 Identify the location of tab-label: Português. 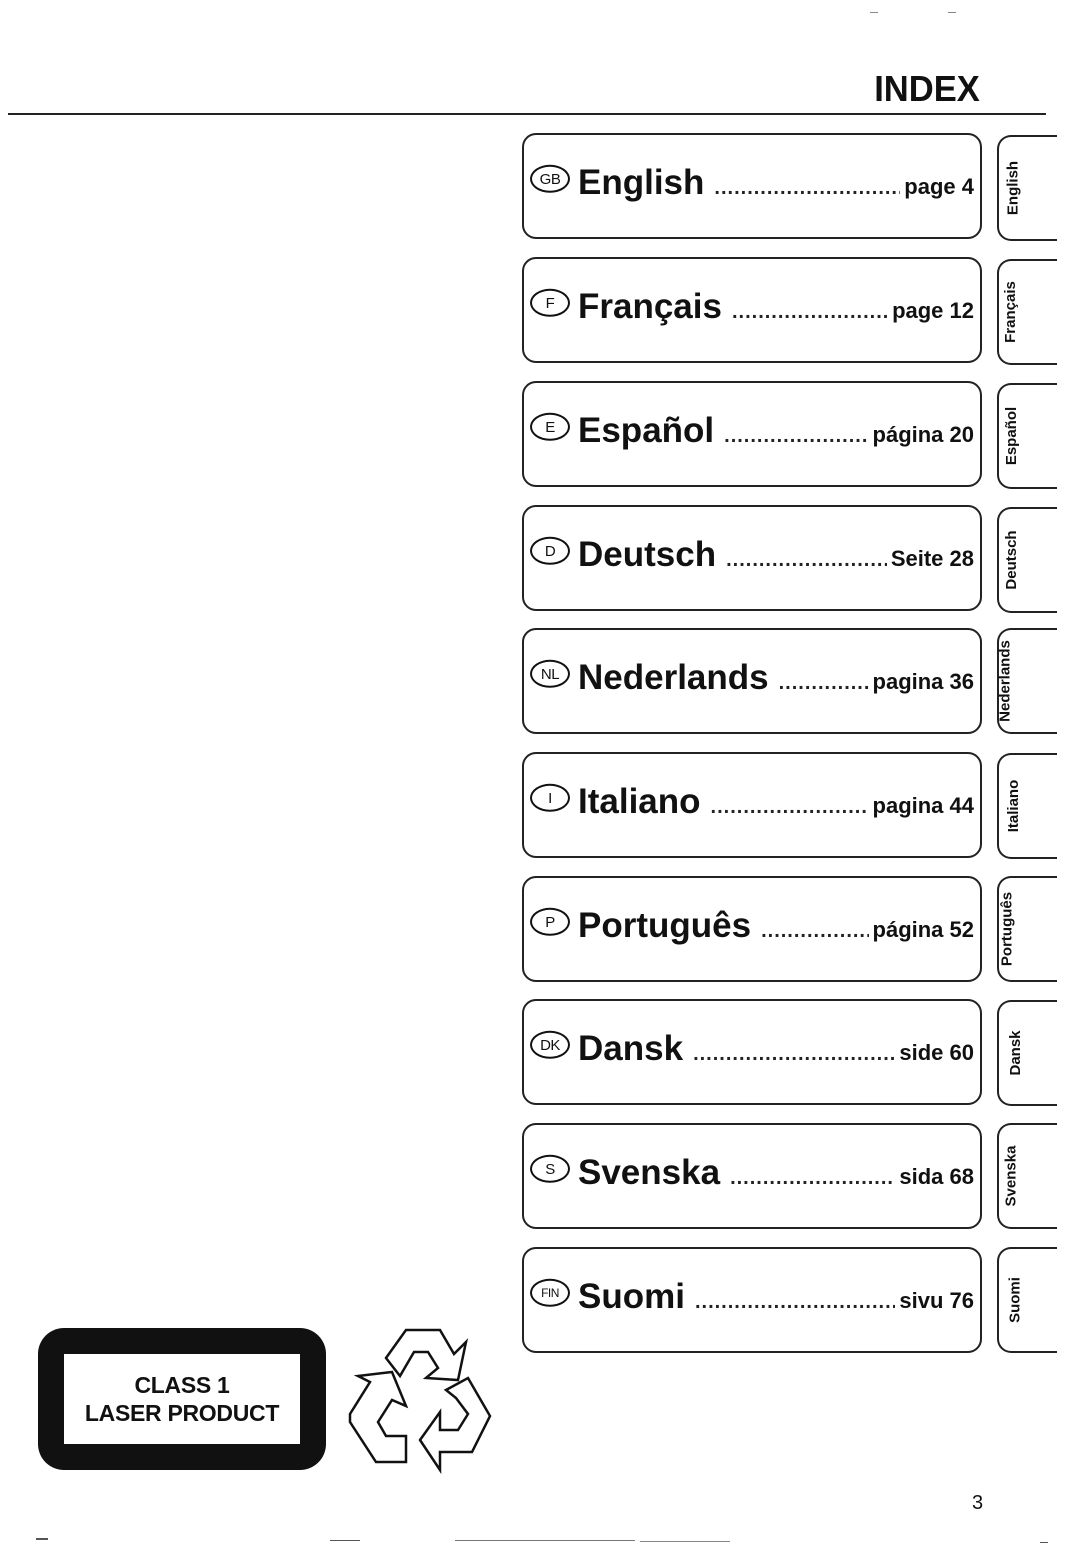
(1007, 929).